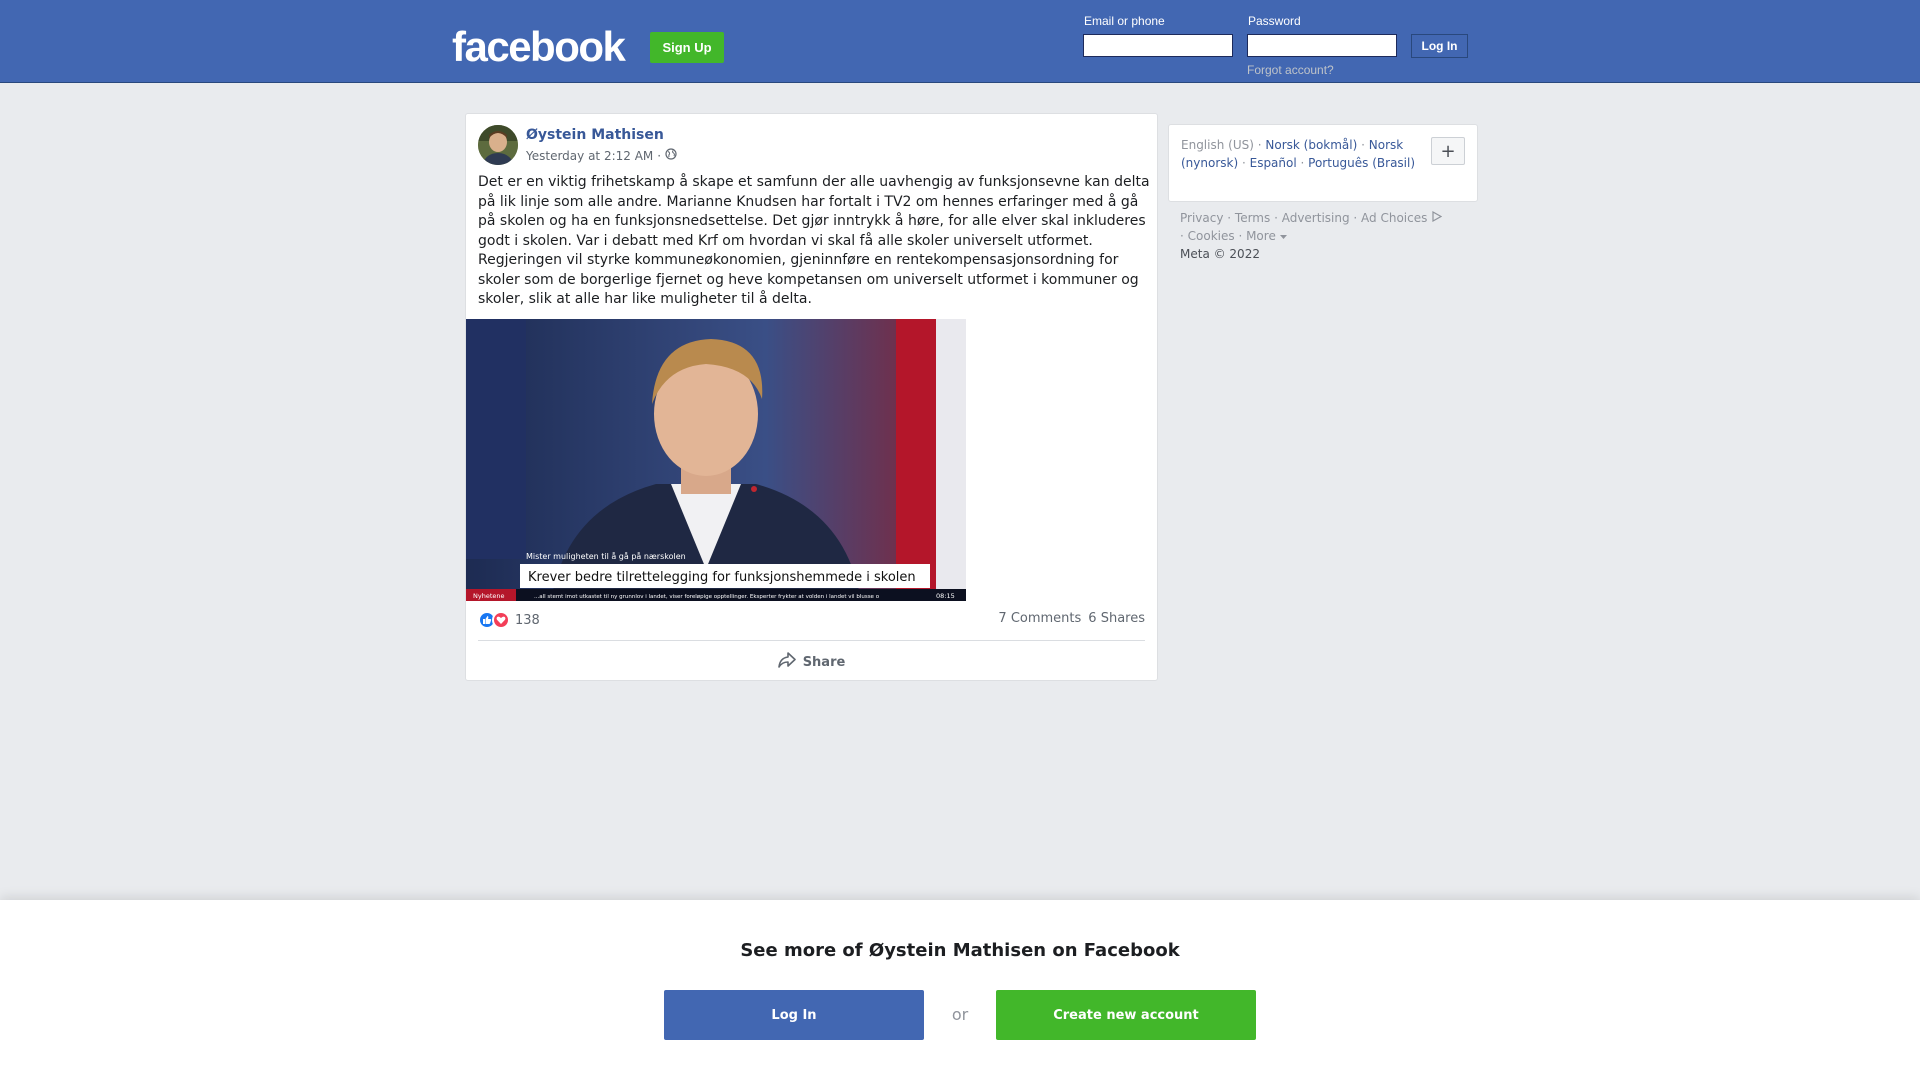 This screenshot has height=1080, width=1920. What do you see at coordinates (786, 662) in the screenshot?
I see `share-icon` at bounding box center [786, 662].